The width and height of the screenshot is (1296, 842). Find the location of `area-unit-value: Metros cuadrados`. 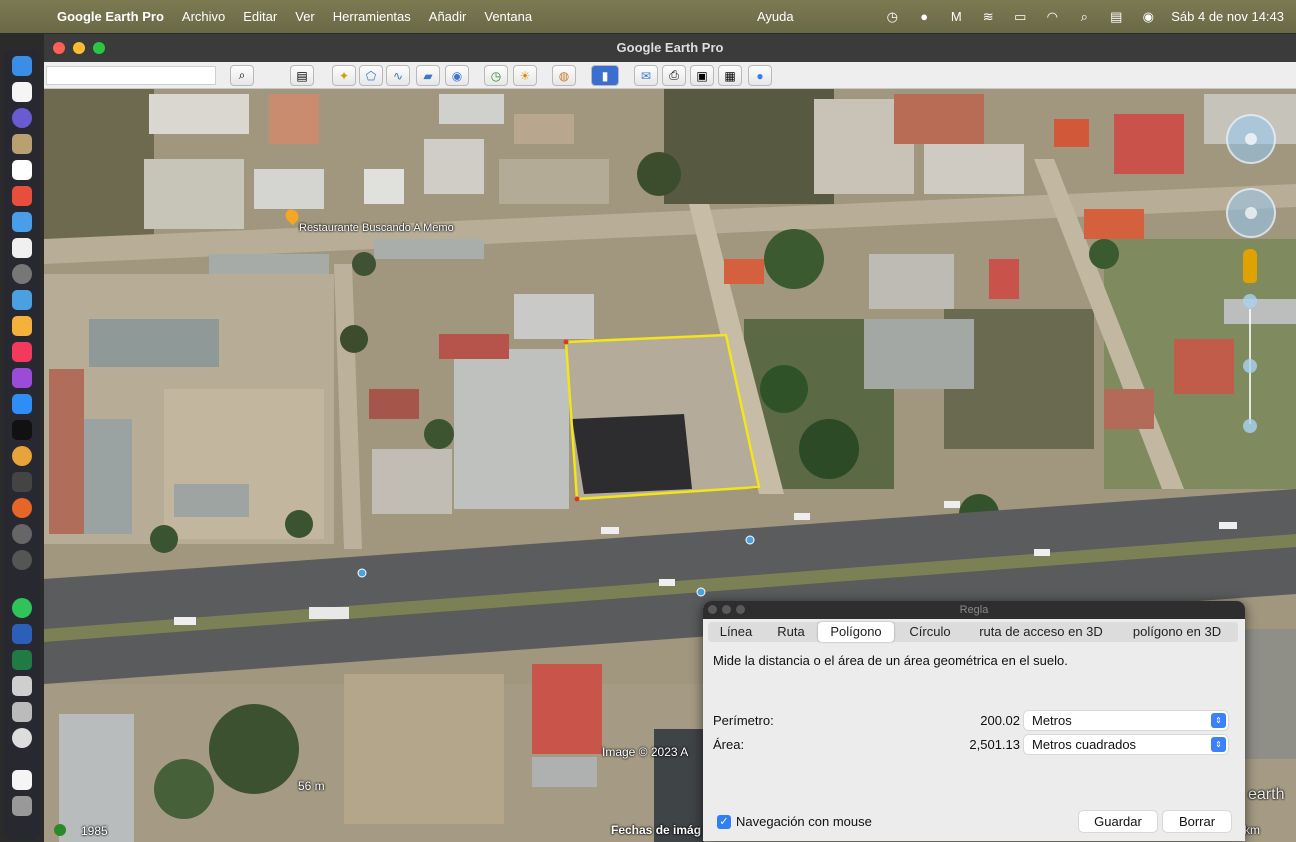

area-unit-value: Metros cuadrados is located at coordinates (1084, 744).